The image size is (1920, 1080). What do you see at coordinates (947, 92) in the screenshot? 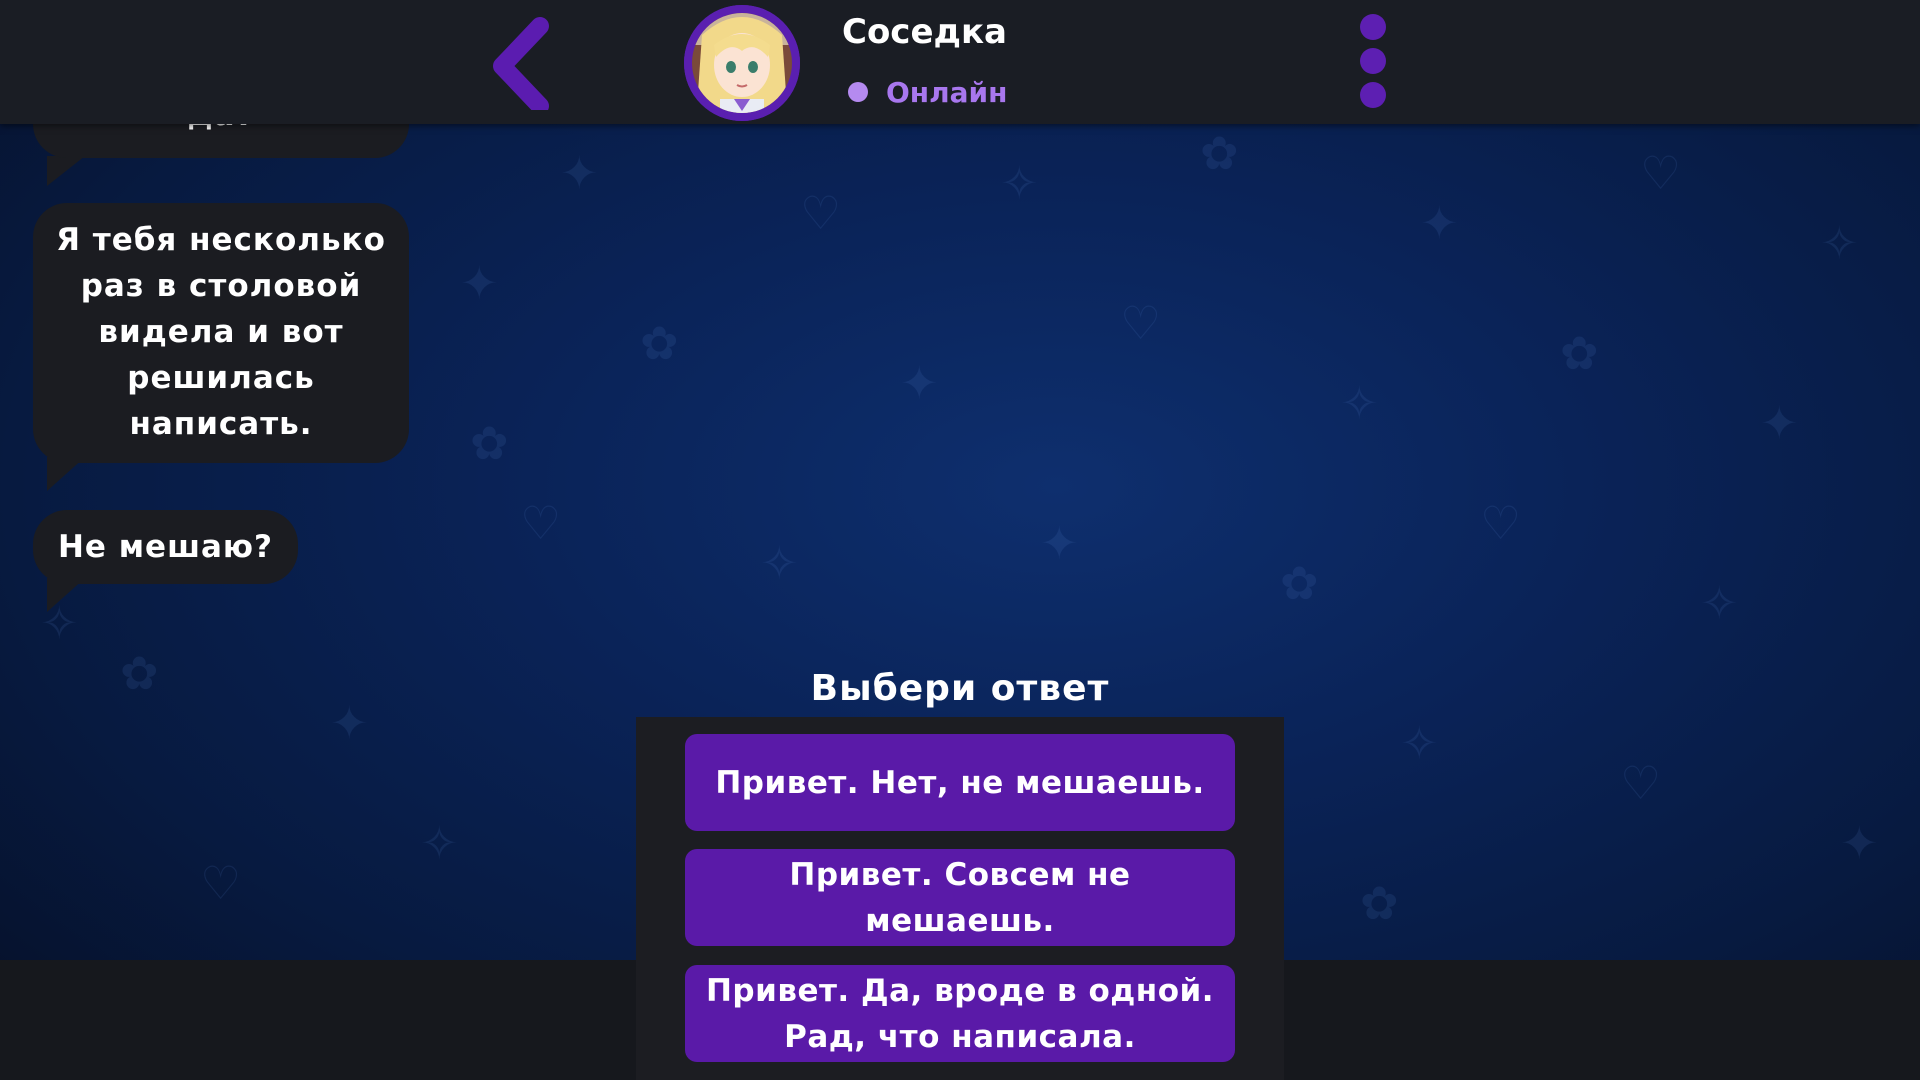
I see `contact-status: Онлайн` at bounding box center [947, 92].